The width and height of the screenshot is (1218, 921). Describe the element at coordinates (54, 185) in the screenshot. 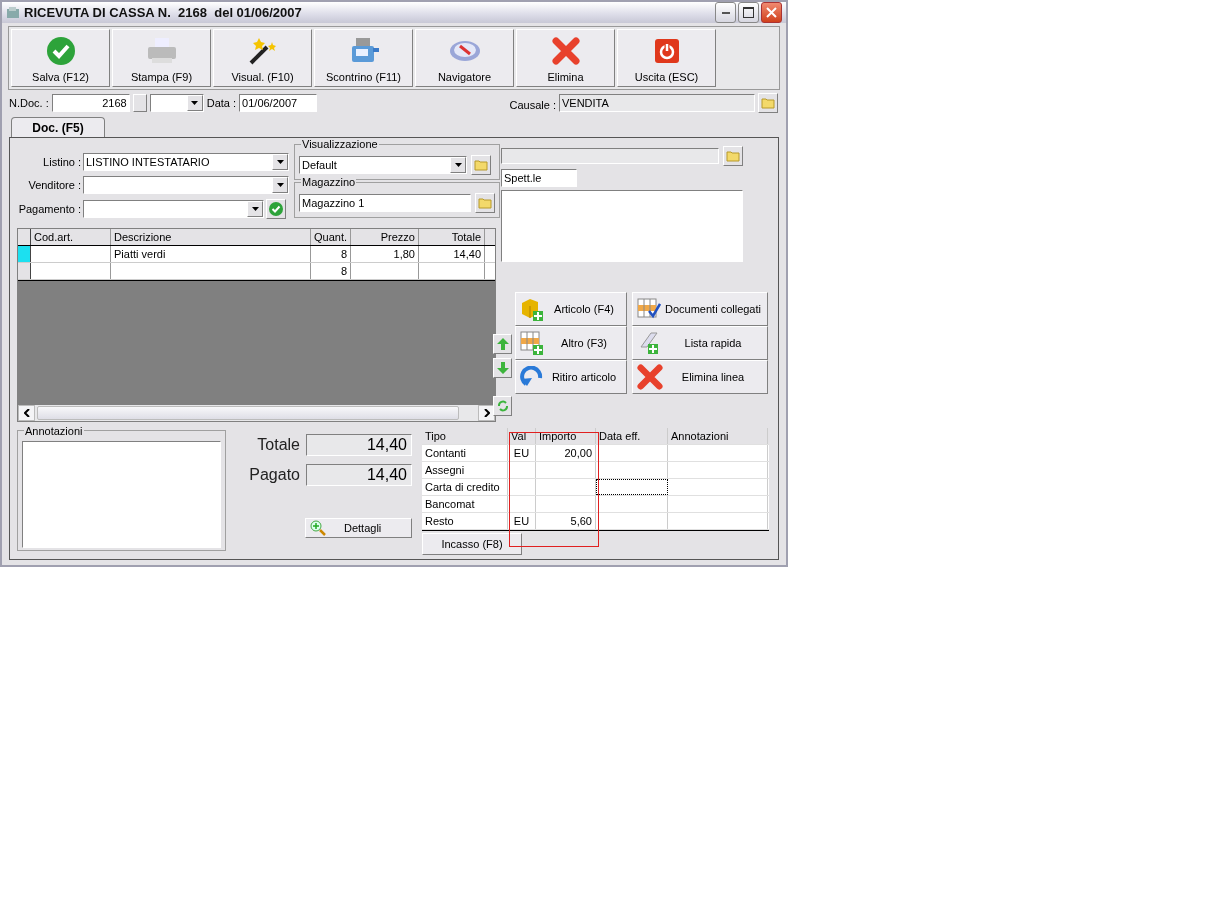

I see `field-label: Venditore :` at that location.